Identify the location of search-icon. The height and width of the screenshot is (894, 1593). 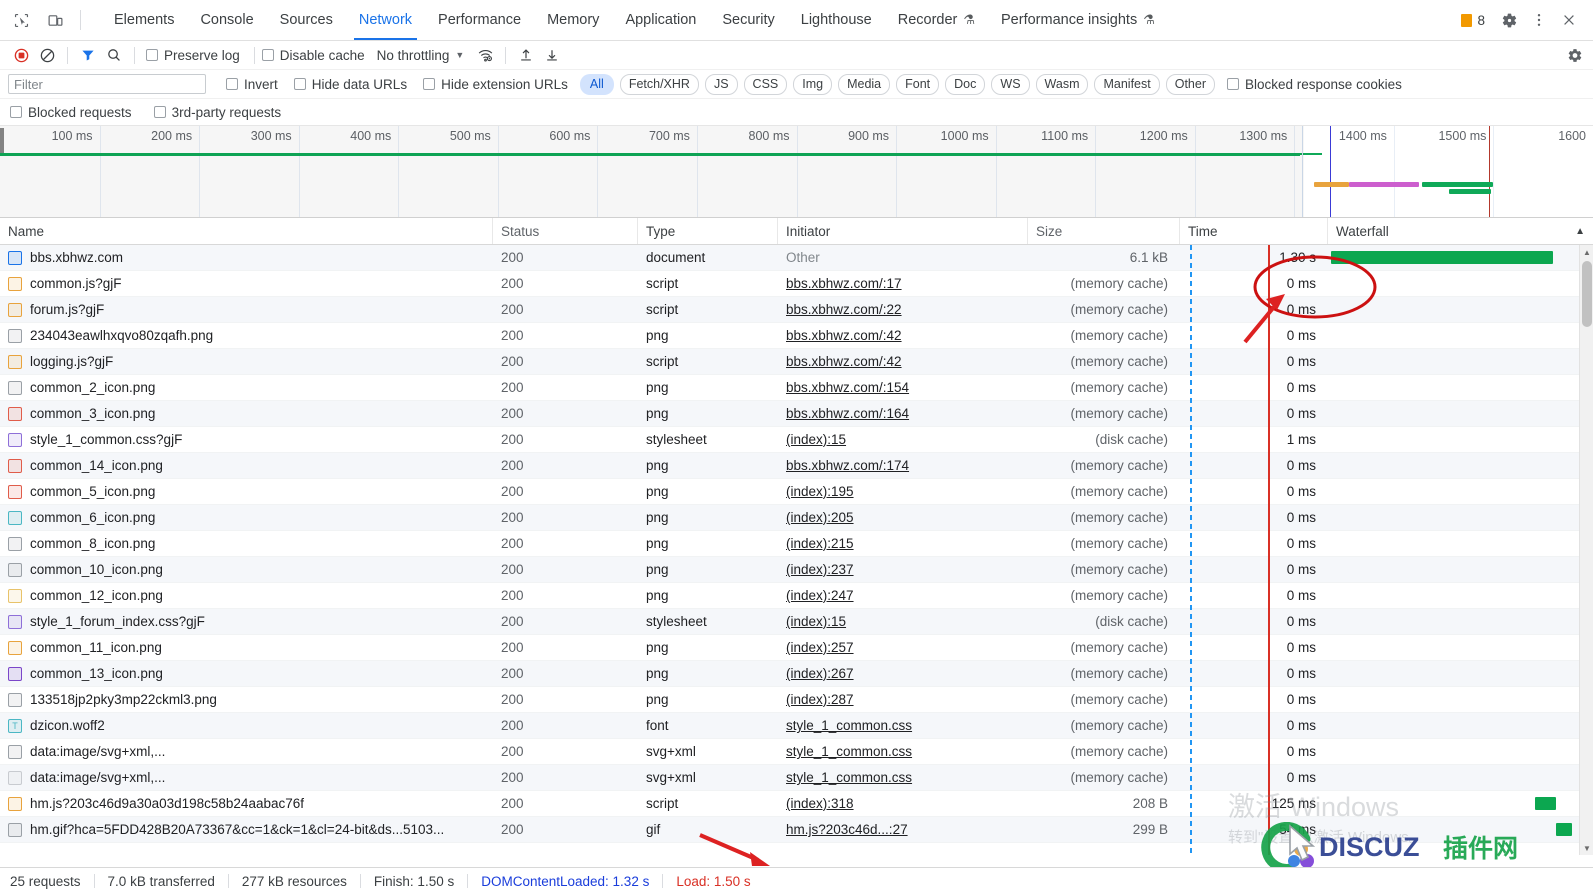
(114, 55).